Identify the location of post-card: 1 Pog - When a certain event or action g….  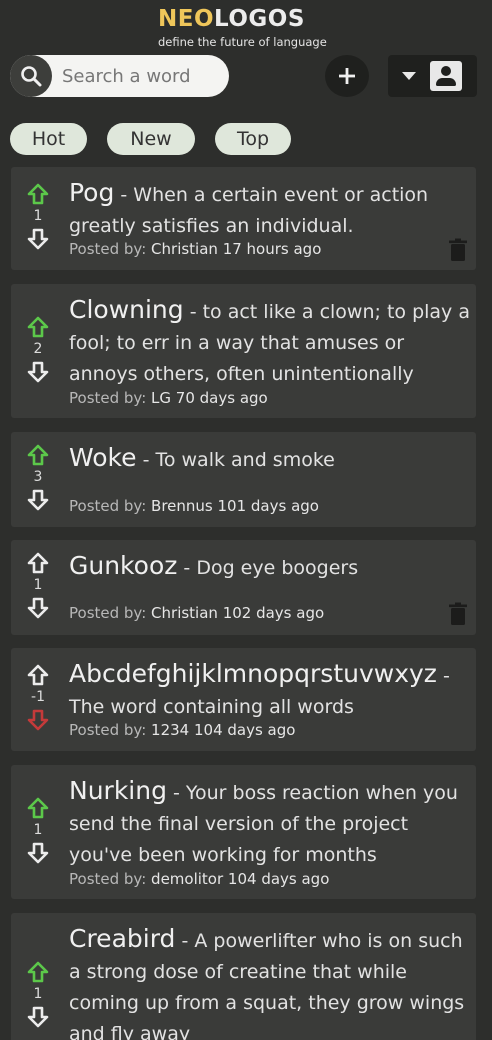
(243, 218).